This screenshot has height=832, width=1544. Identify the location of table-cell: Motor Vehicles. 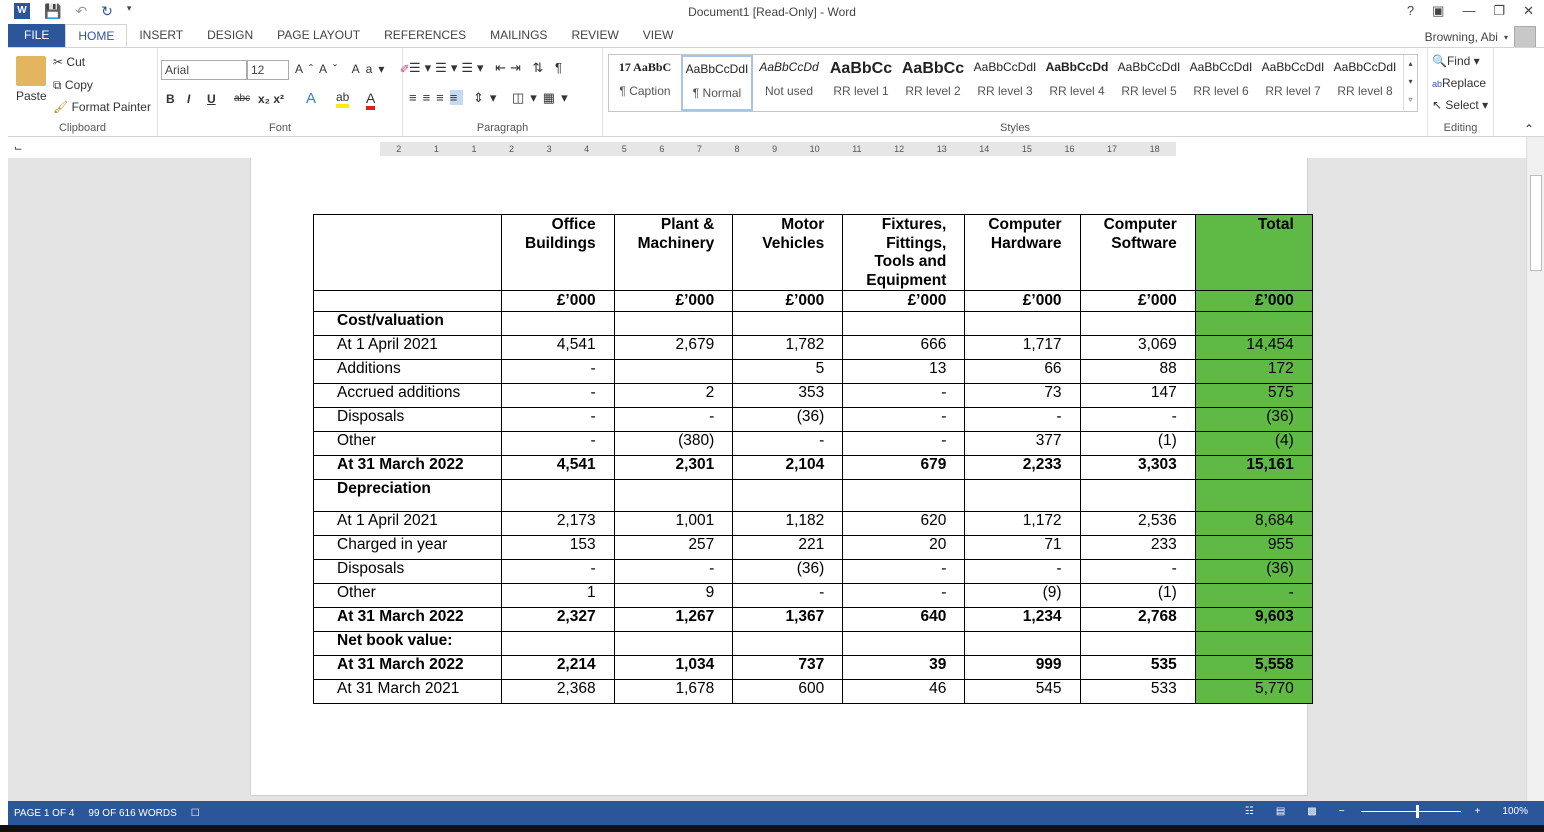
(788, 252).